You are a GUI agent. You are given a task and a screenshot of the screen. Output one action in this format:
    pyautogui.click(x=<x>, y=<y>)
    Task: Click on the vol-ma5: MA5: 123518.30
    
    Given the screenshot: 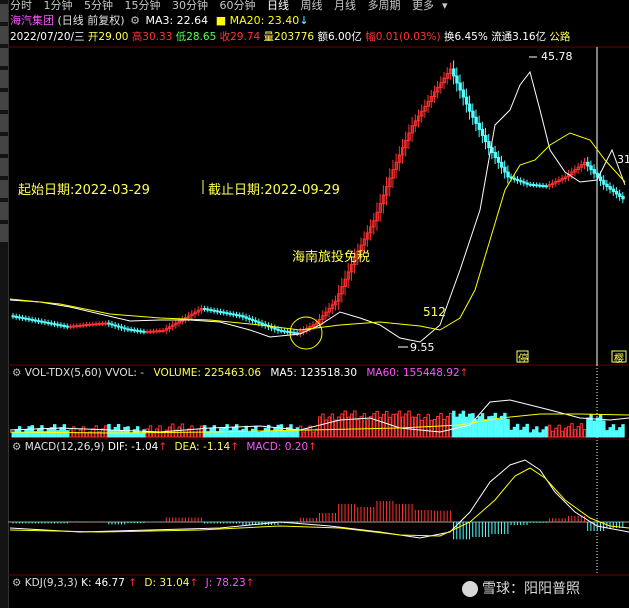 What is the action you would take?
    pyautogui.click(x=314, y=373)
    